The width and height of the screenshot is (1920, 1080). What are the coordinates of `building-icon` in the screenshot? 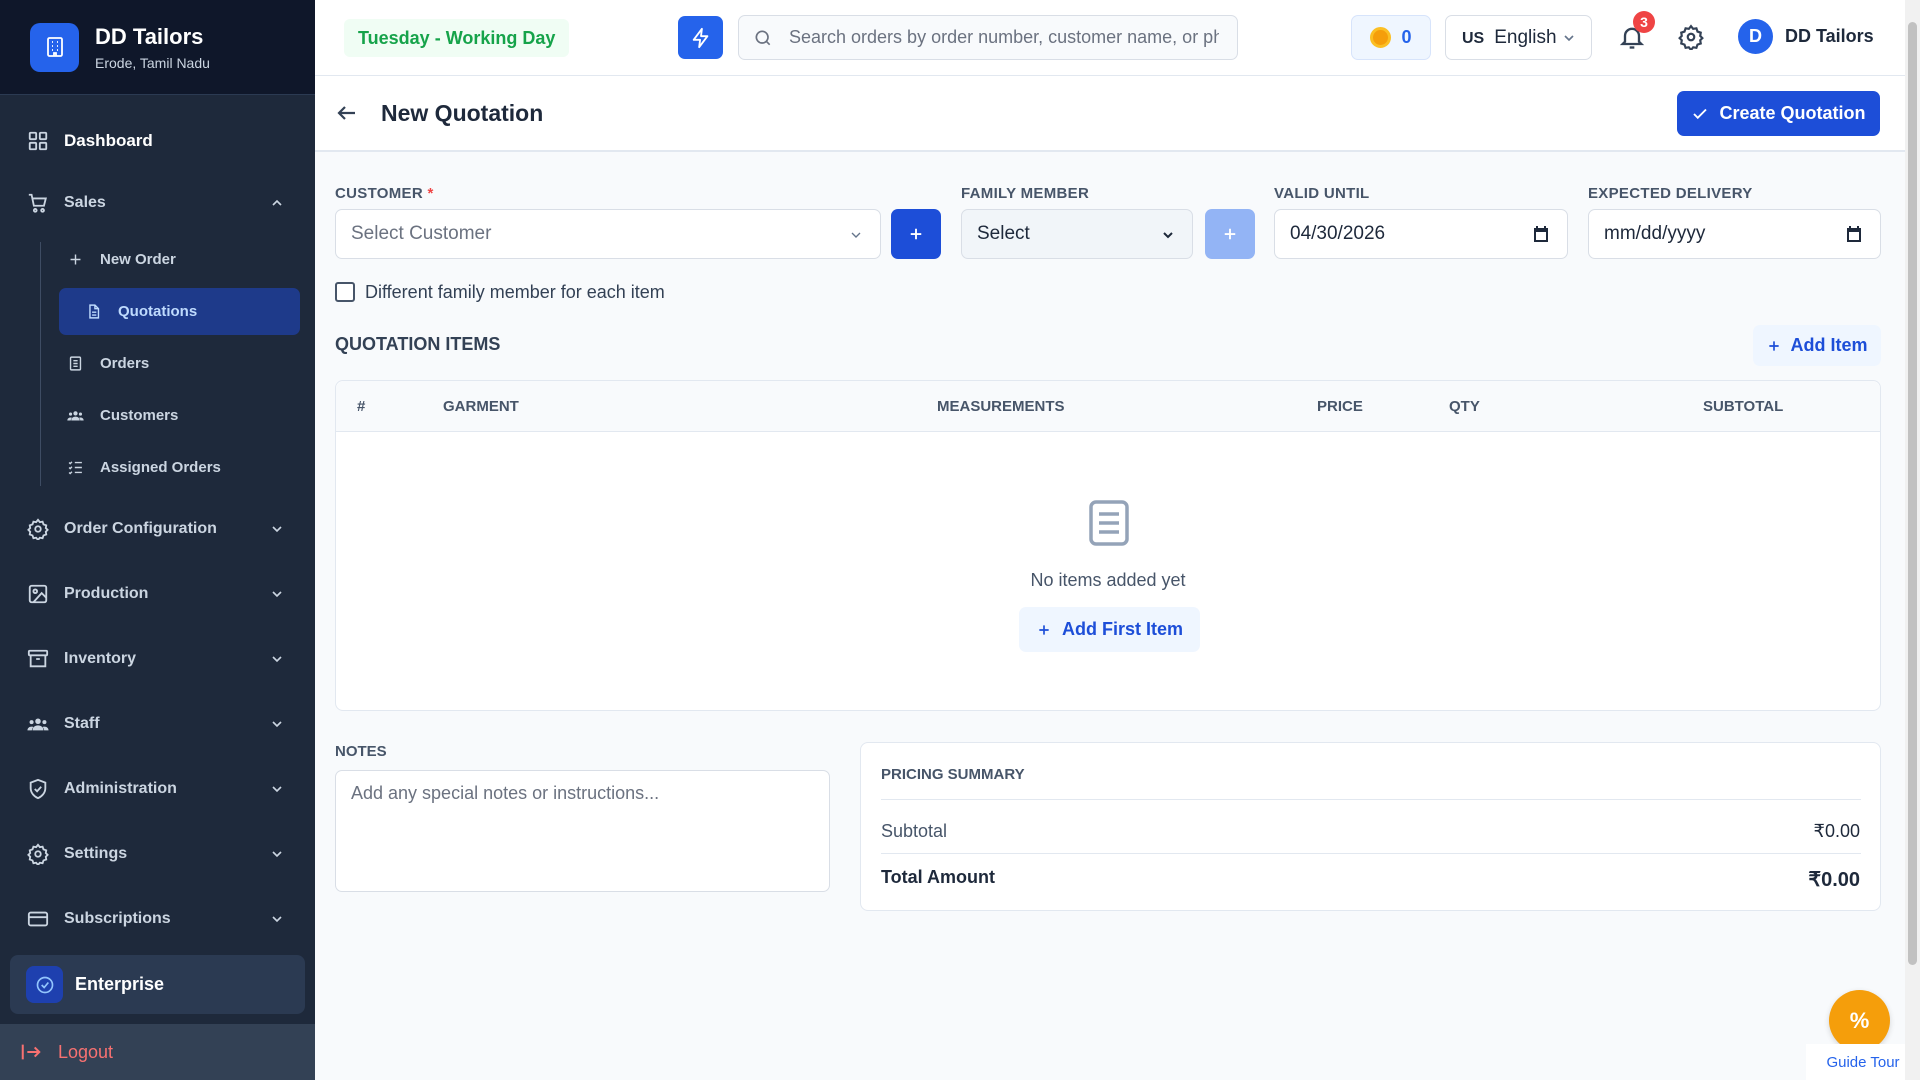 It's located at (54, 47).